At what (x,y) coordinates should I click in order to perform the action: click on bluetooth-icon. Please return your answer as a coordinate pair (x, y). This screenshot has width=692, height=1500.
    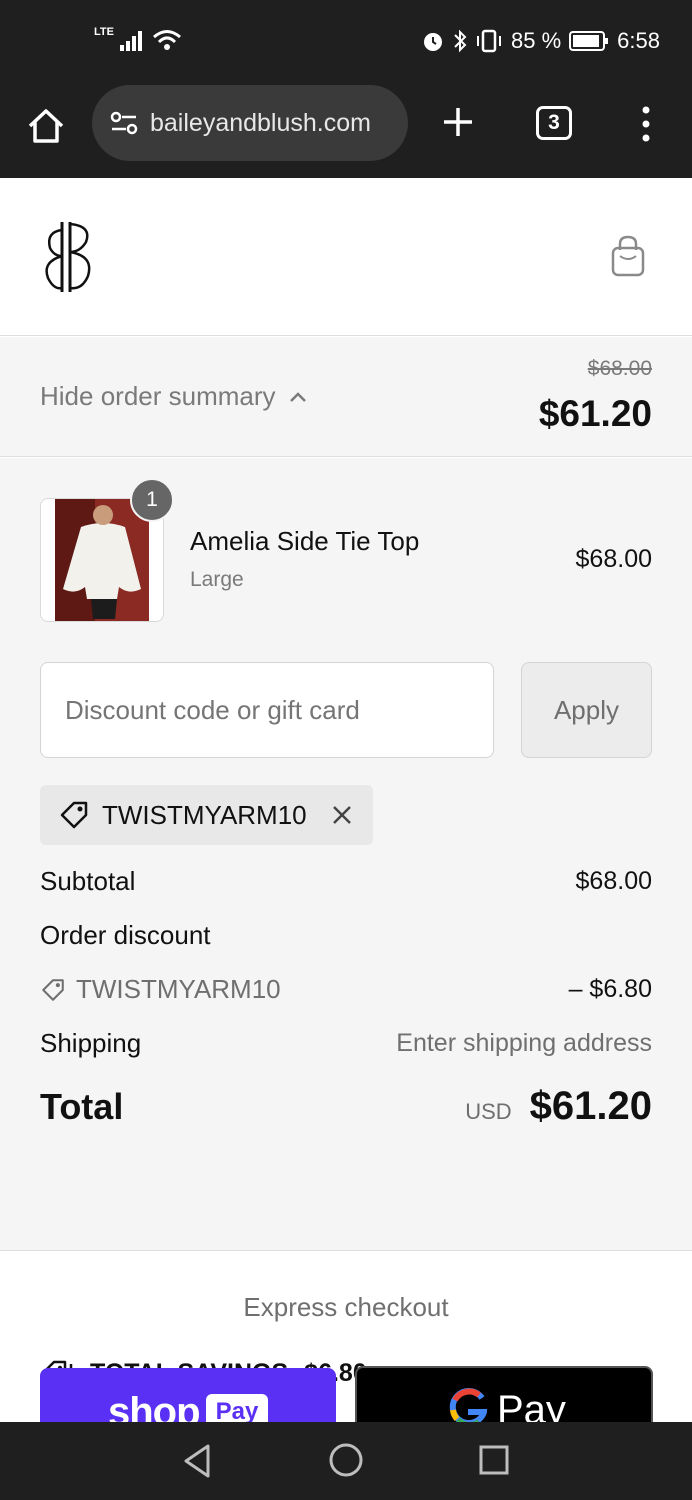
    Looking at the image, I should click on (460, 41).